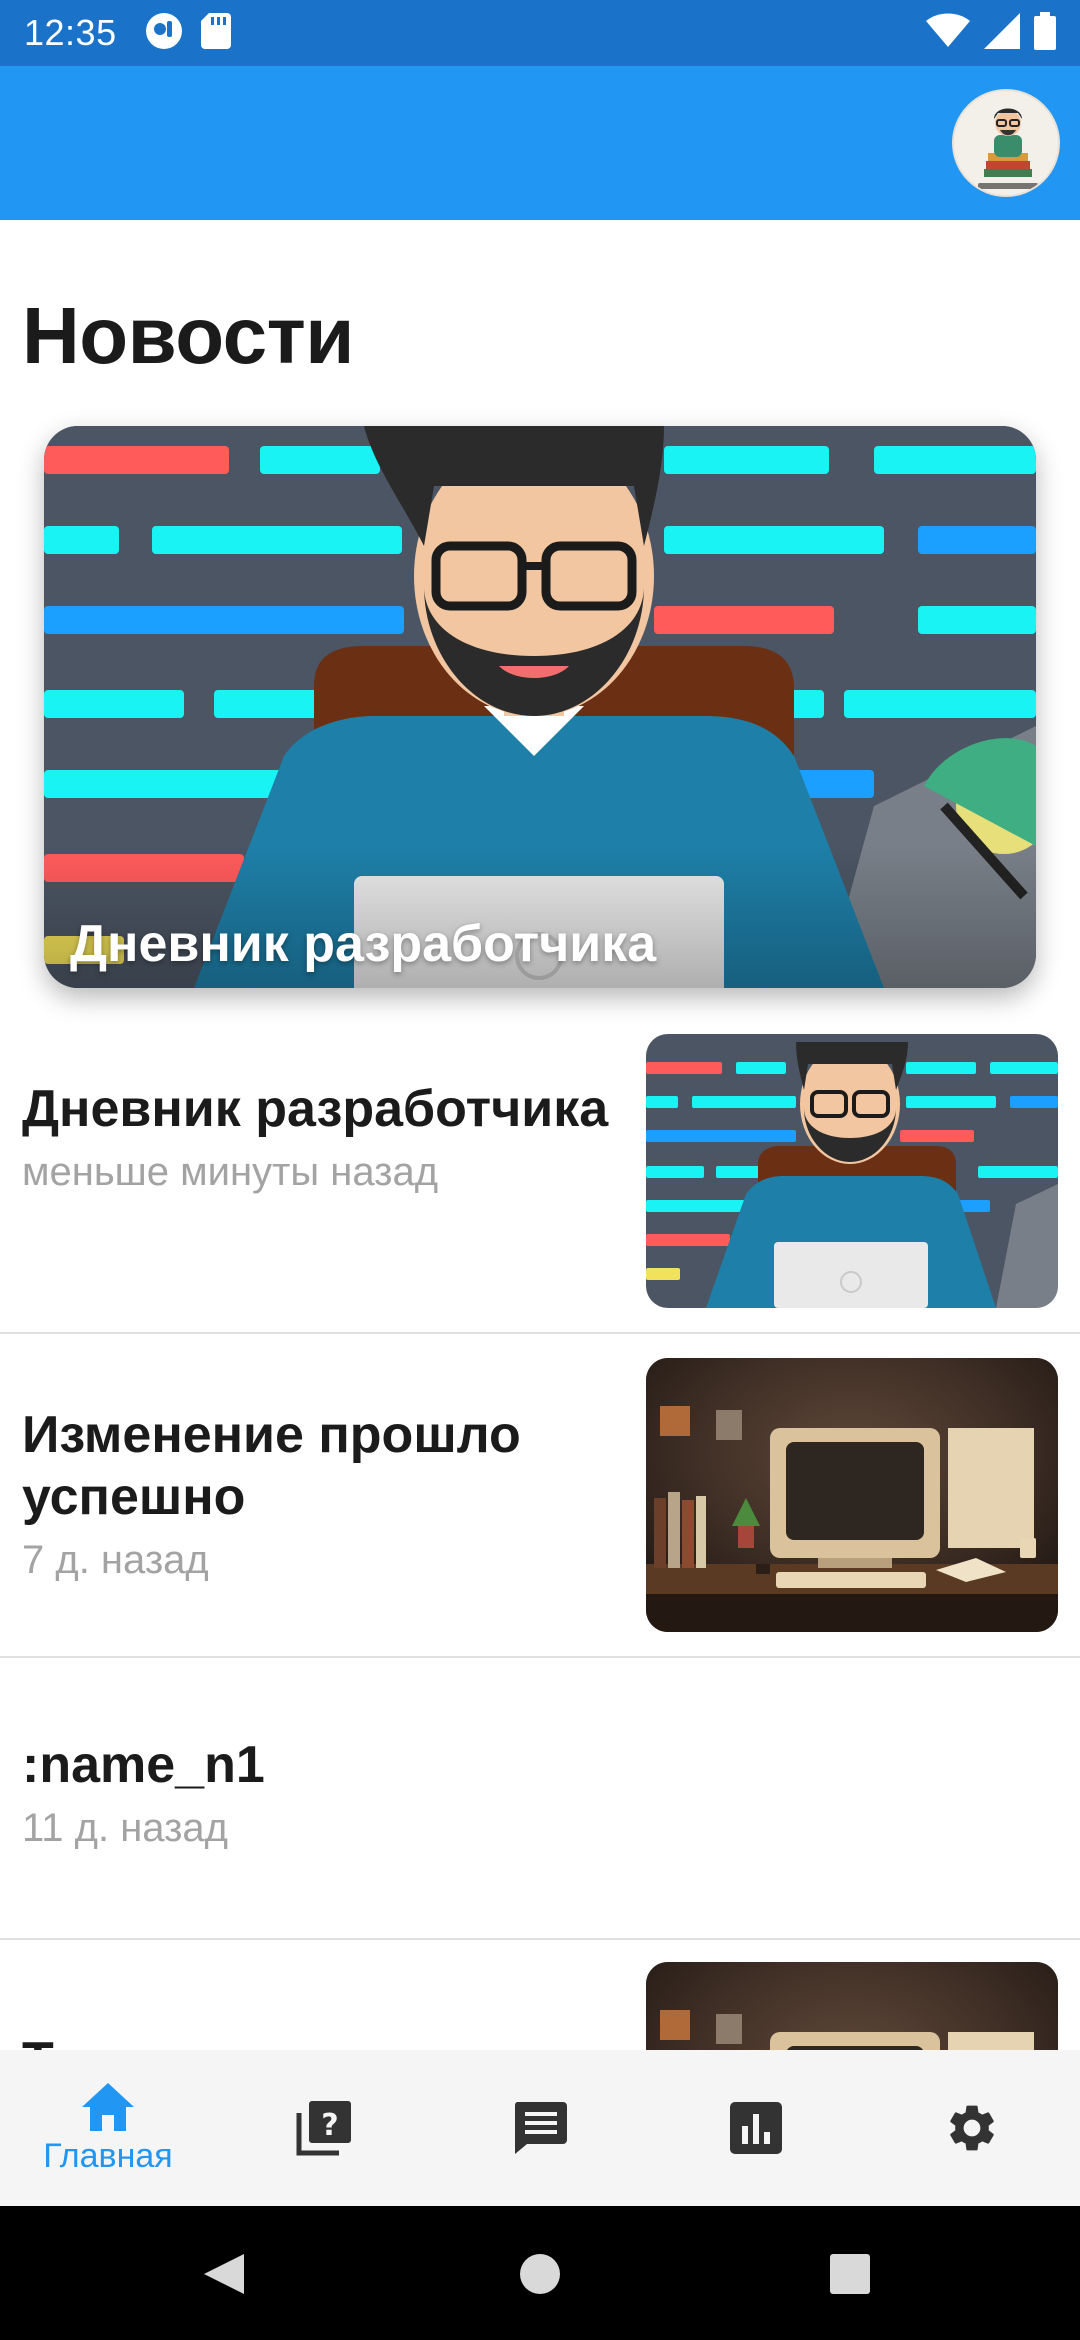 Image resolution: width=1080 pixels, height=2340 pixels. I want to click on gear-icon, so click(972, 2128).